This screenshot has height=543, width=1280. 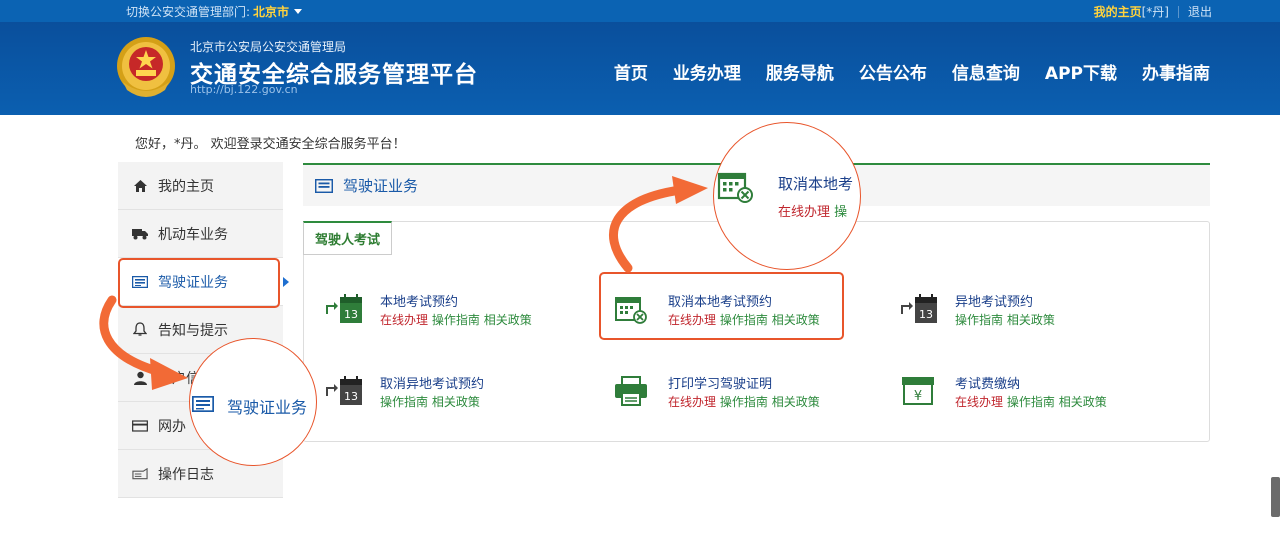 I want to click on log-icon, so click(x=140, y=474).